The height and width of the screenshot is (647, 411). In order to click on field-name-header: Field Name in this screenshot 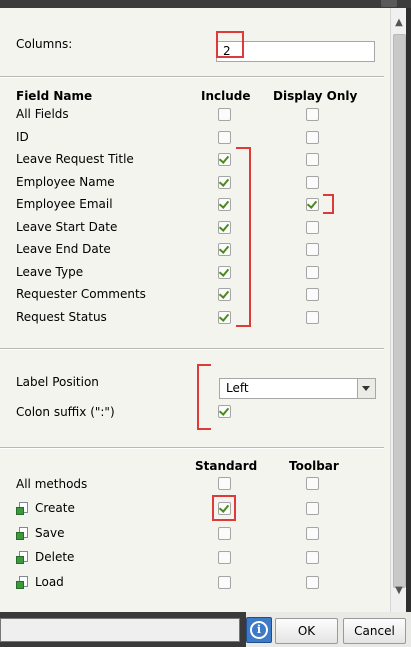, I will do `click(54, 96)`.